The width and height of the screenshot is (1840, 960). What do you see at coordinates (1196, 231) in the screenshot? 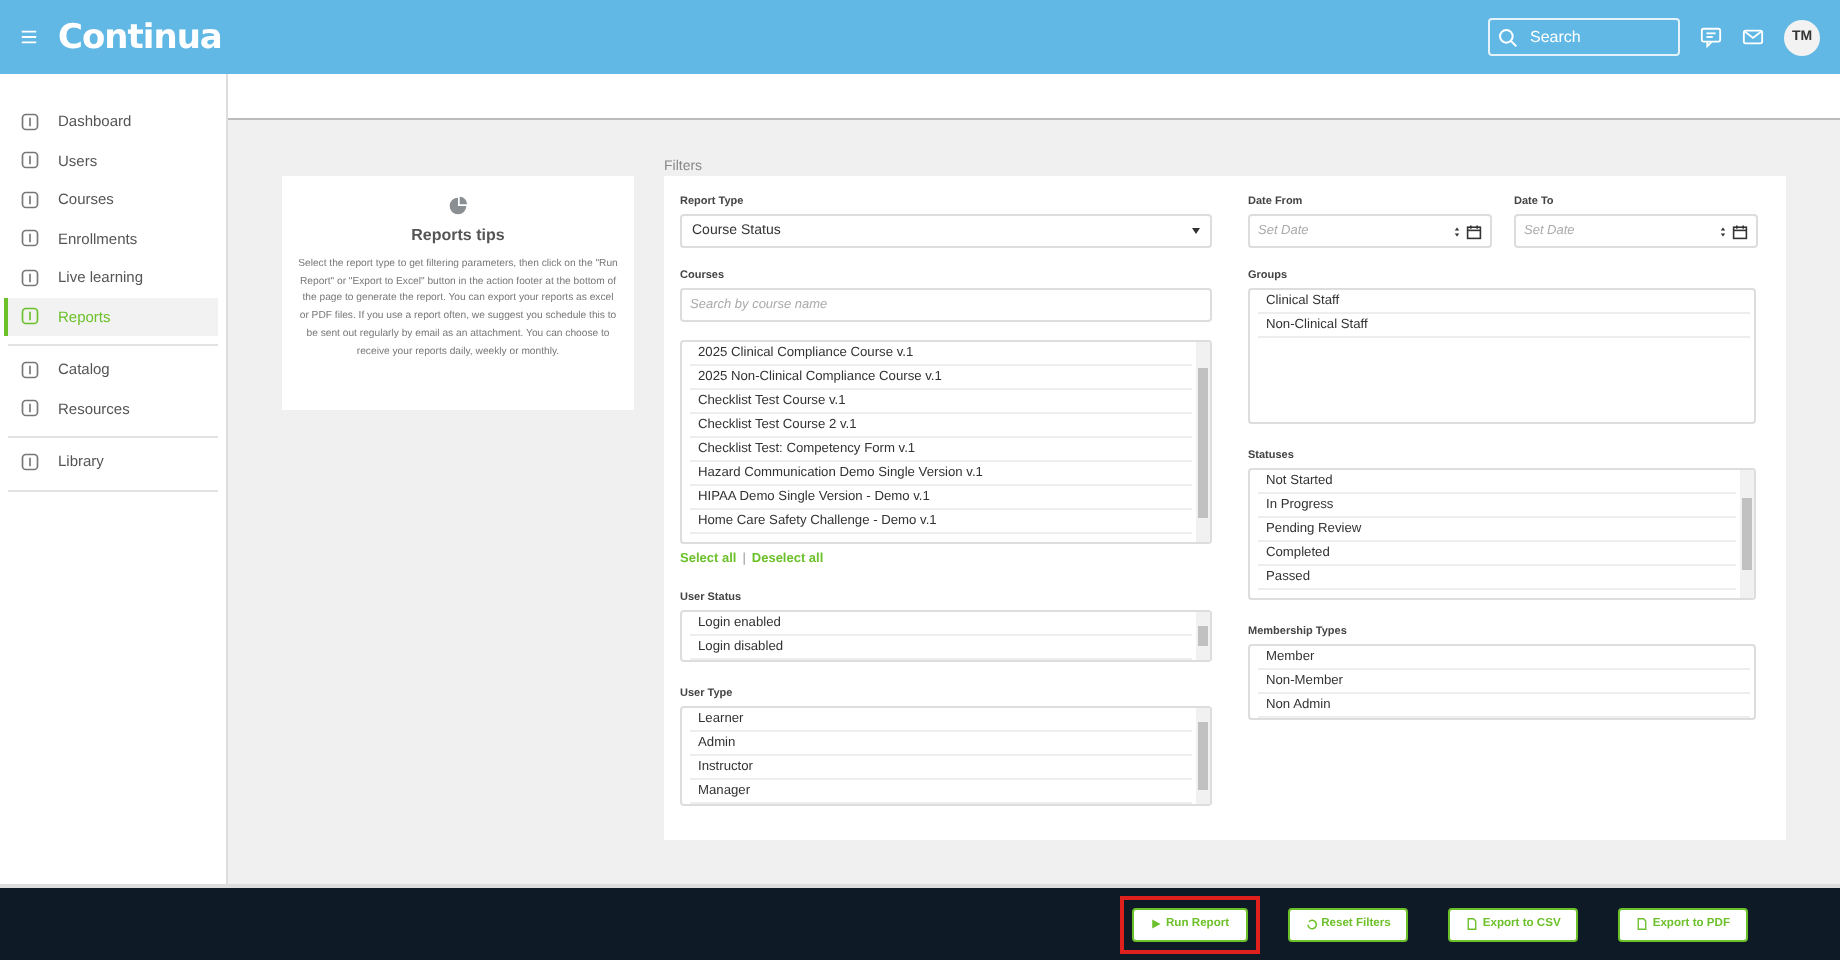
I see `caret-icon` at bounding box center [1196, 231].